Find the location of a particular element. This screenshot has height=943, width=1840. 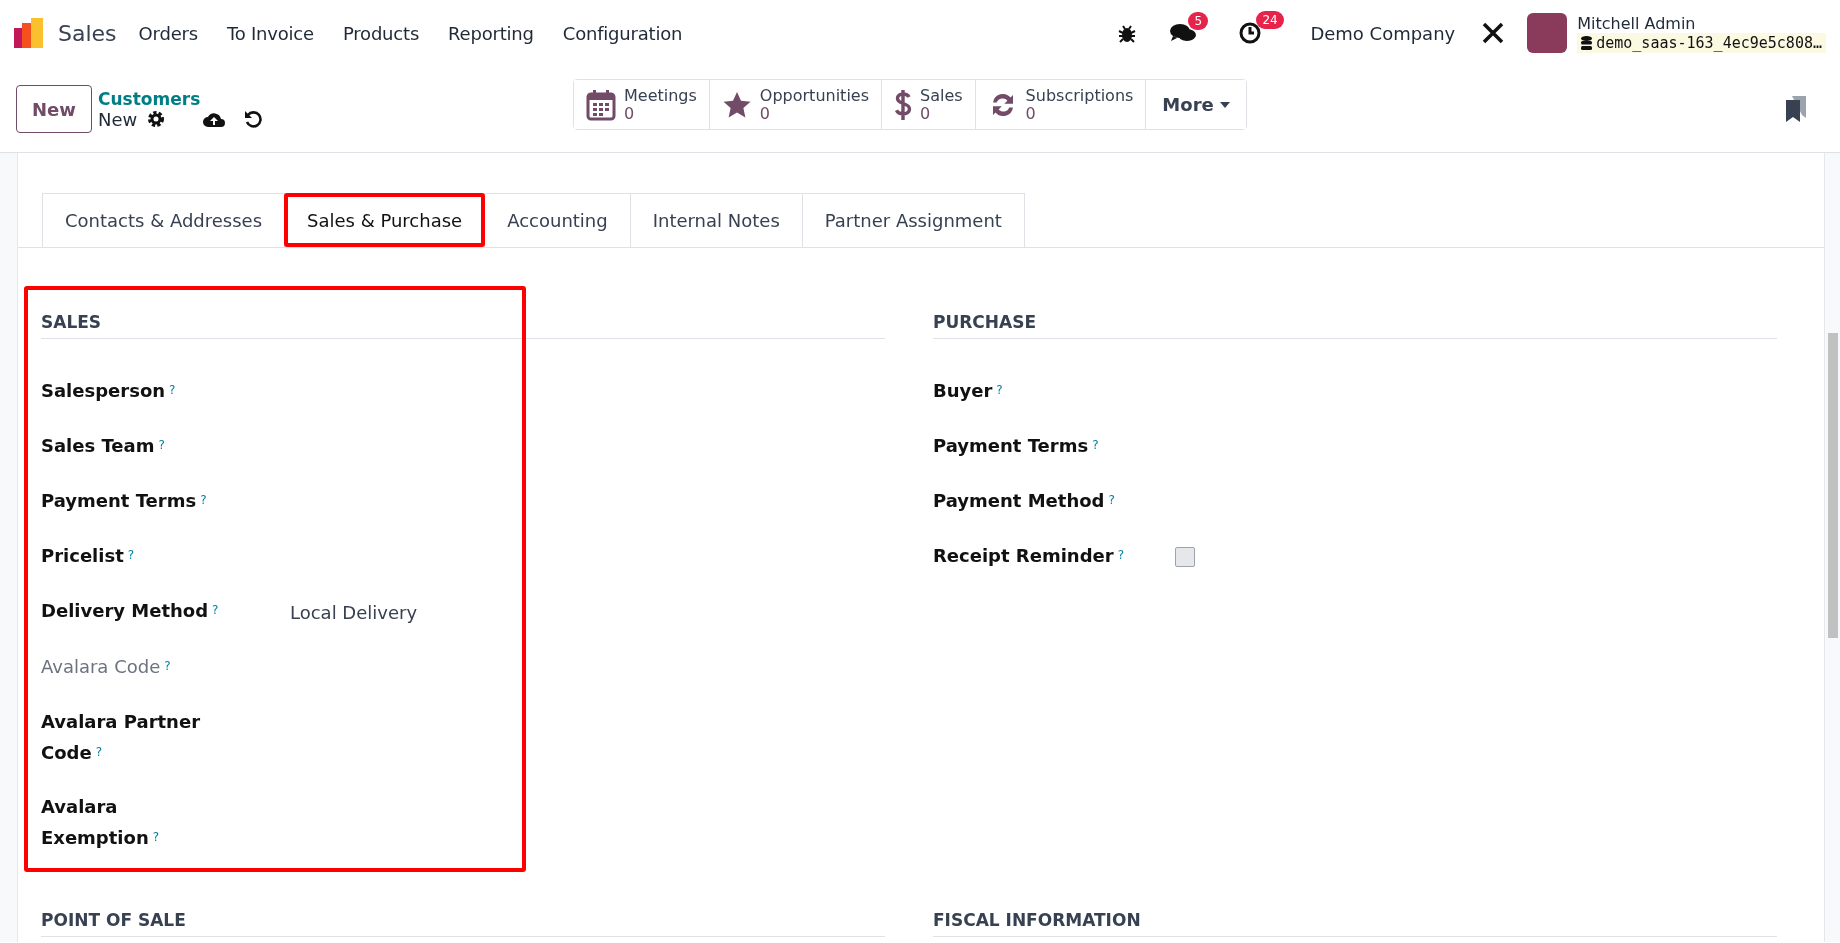

tab: Accounting is located at coordinates (557, 220).